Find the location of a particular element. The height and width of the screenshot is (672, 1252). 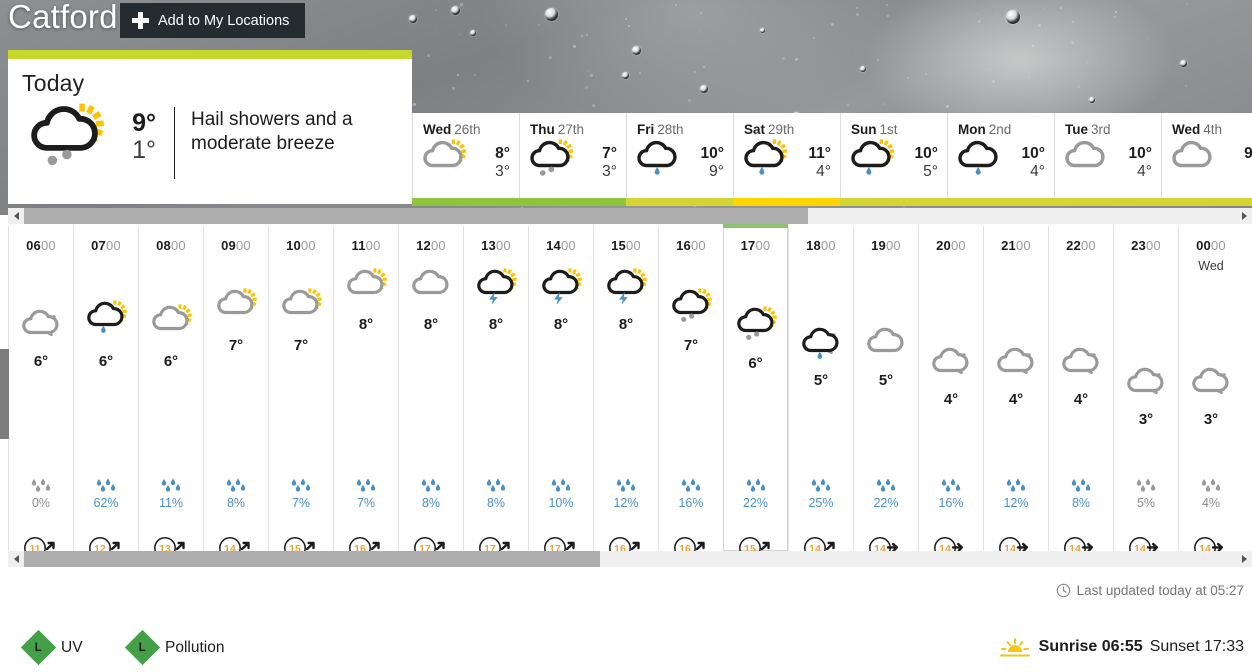

day-card: Sun 1st 10° 5° is located at coordinates (893, 159).